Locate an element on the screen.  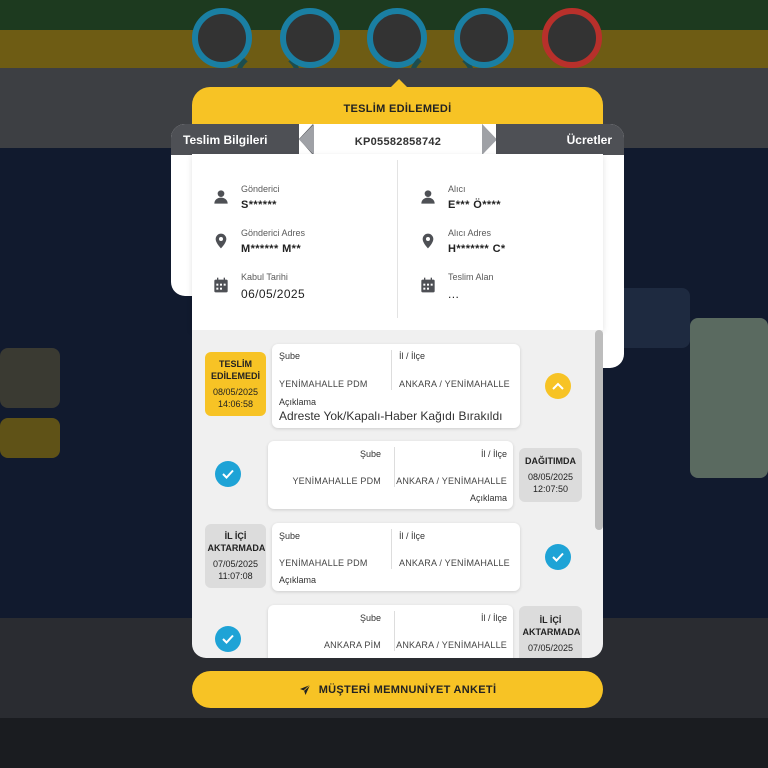
sender-address-value: M****** M** is located at coordinates (271, 249).